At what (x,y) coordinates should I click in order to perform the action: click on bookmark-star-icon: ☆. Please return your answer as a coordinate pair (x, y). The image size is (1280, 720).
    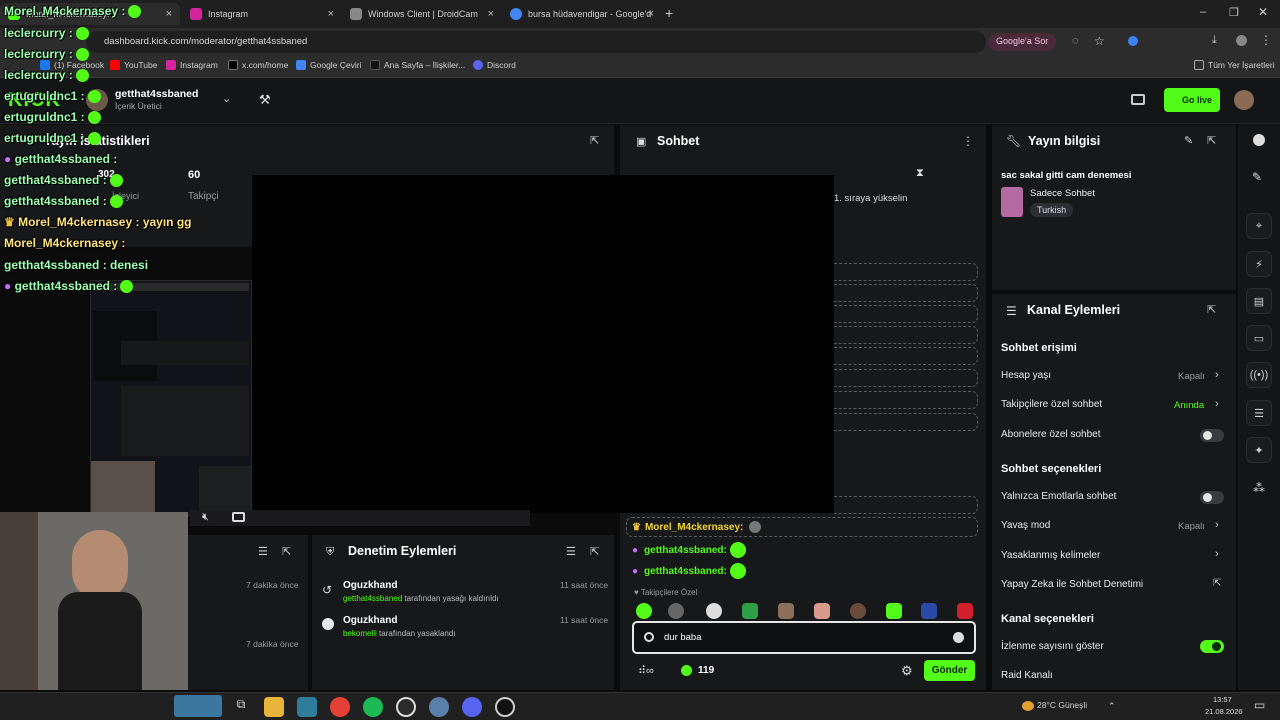
    Looking at the image, I should click on (1099, 41).